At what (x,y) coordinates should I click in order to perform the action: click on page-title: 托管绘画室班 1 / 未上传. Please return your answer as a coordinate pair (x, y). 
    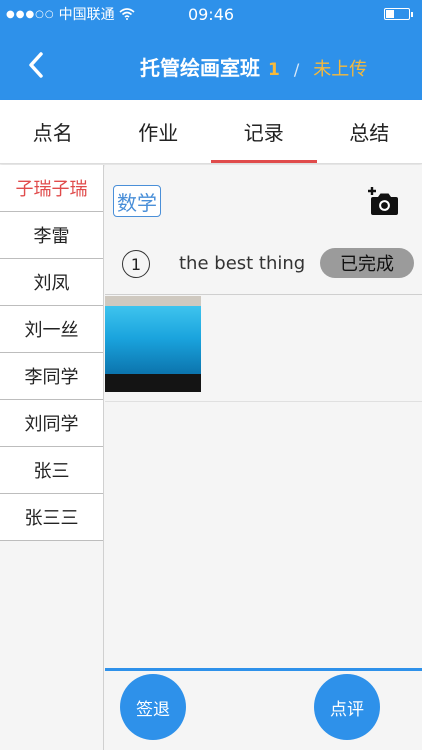
    Looking at the image, I should click on (253, 66).